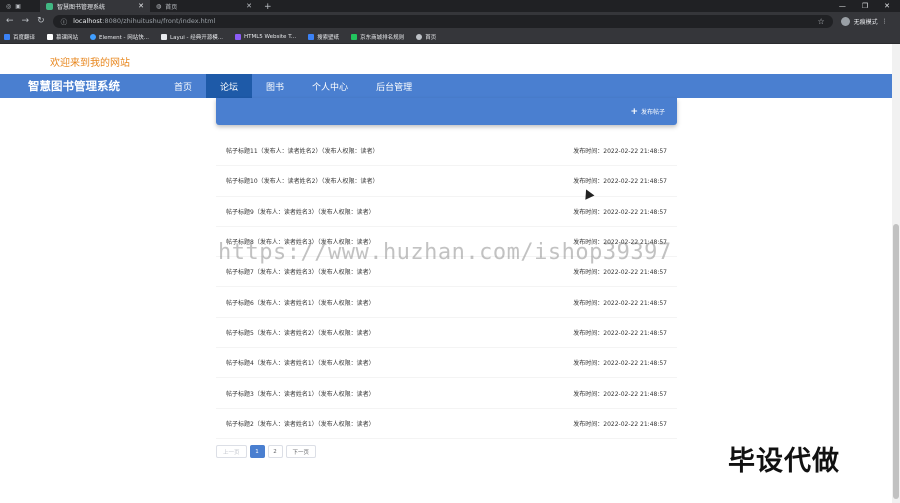 Image resolution: width=900 pixels, height=503 pixels. I want to click on publish-post-label: 发布帖子, so click(652, 112).